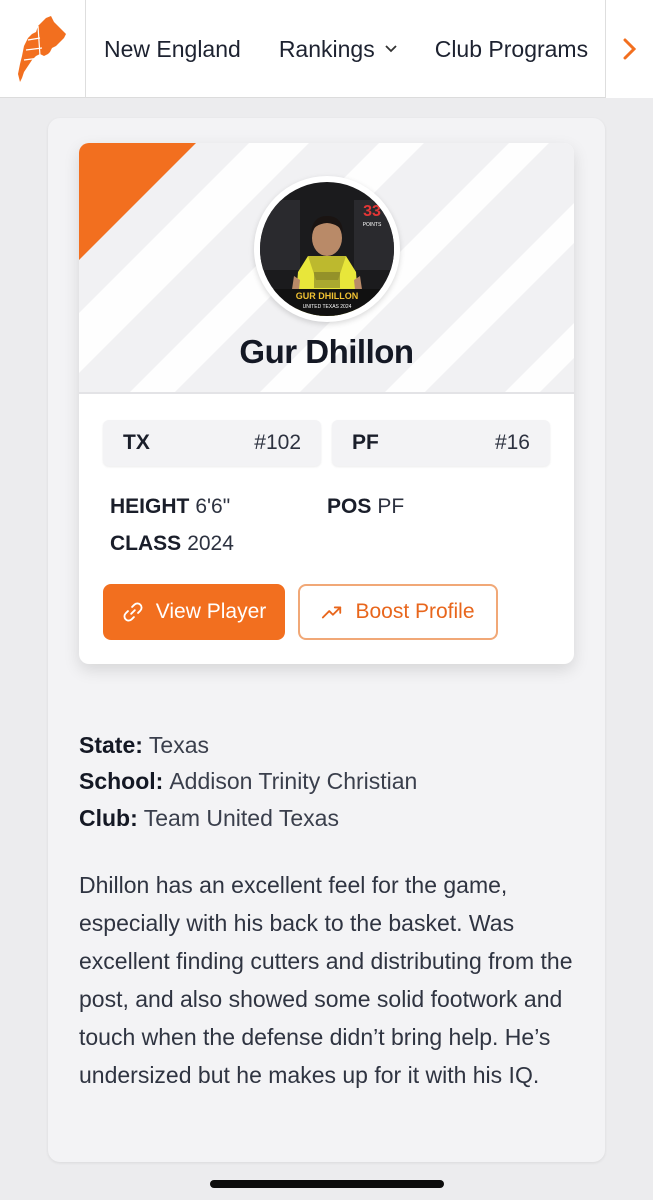  I want to click on svg-text: POINTS, so click(372, 225).